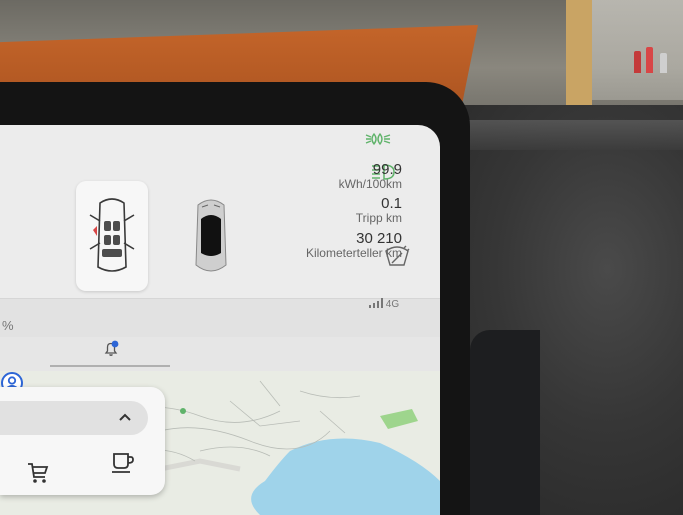 This screenshot has width=683, height=515. Describe the element at coordinates (384, 304) in the screenshot. I see `signal-indicator: 4G` at that location.